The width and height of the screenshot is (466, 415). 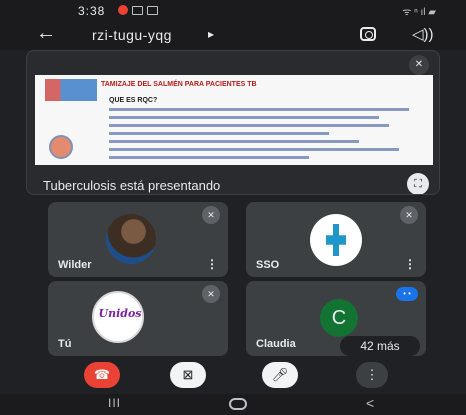 What do you see at coordinates (211, 34) in the screenshot?
I see `caret-right-icon: ▸` at bounding box center [211, 34].